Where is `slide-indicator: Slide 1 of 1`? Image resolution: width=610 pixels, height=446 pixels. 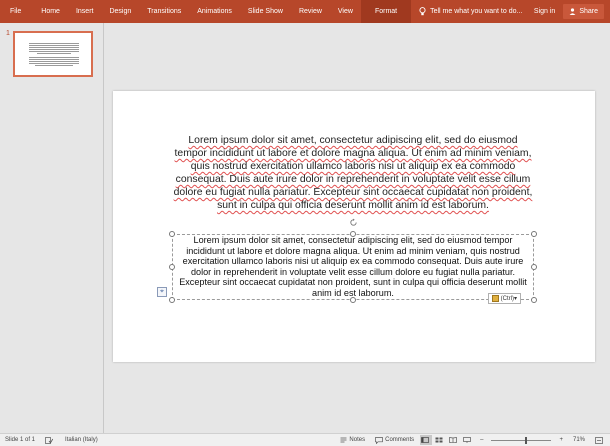
slide-indicator: Slide 1 of 1 is located at coordinates (20, 440).